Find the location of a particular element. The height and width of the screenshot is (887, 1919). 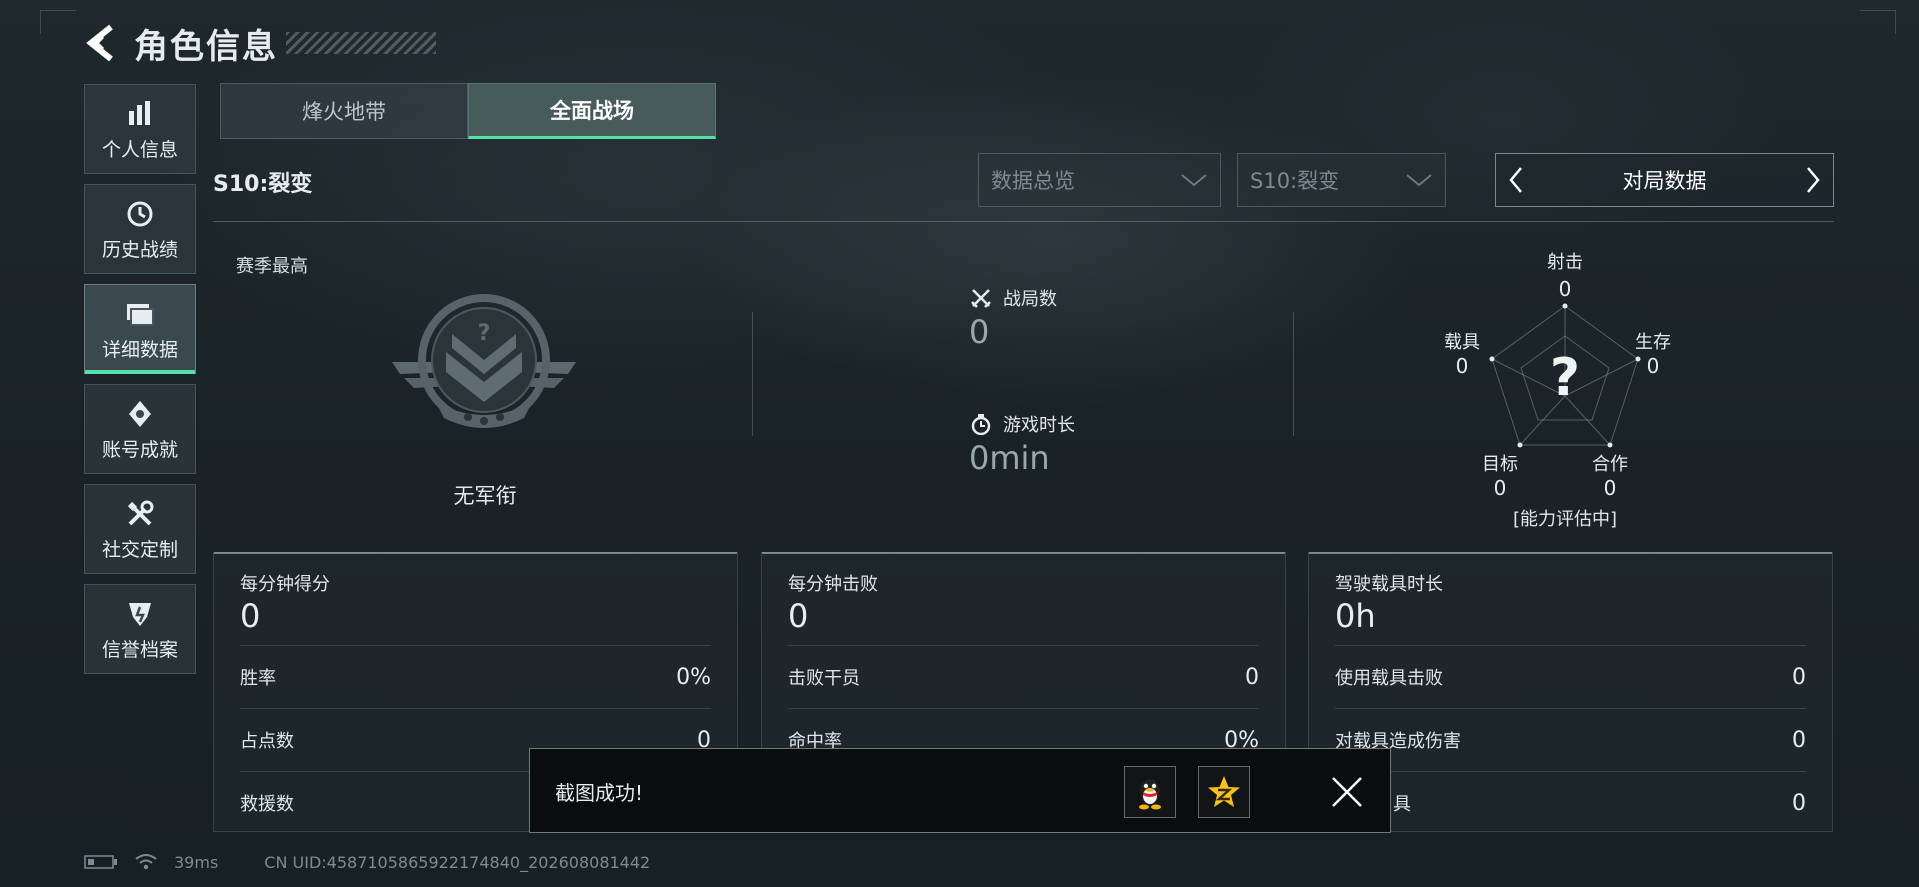

ping-value: 39ms is located at coordinates (196, 862).